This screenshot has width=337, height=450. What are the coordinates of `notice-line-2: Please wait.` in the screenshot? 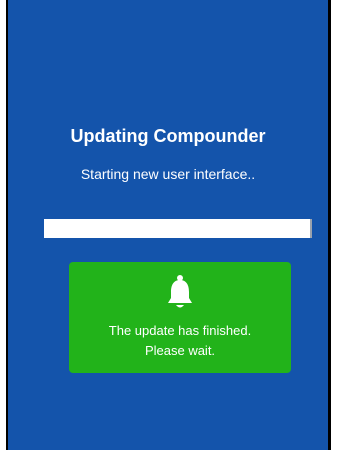 It's located at (180, 350).